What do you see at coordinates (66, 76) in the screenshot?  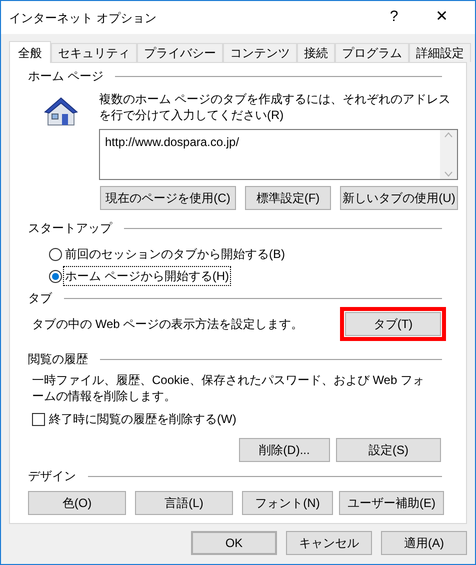 I see `section-heading: ホーム ページ` at bounding box center [66, 76].